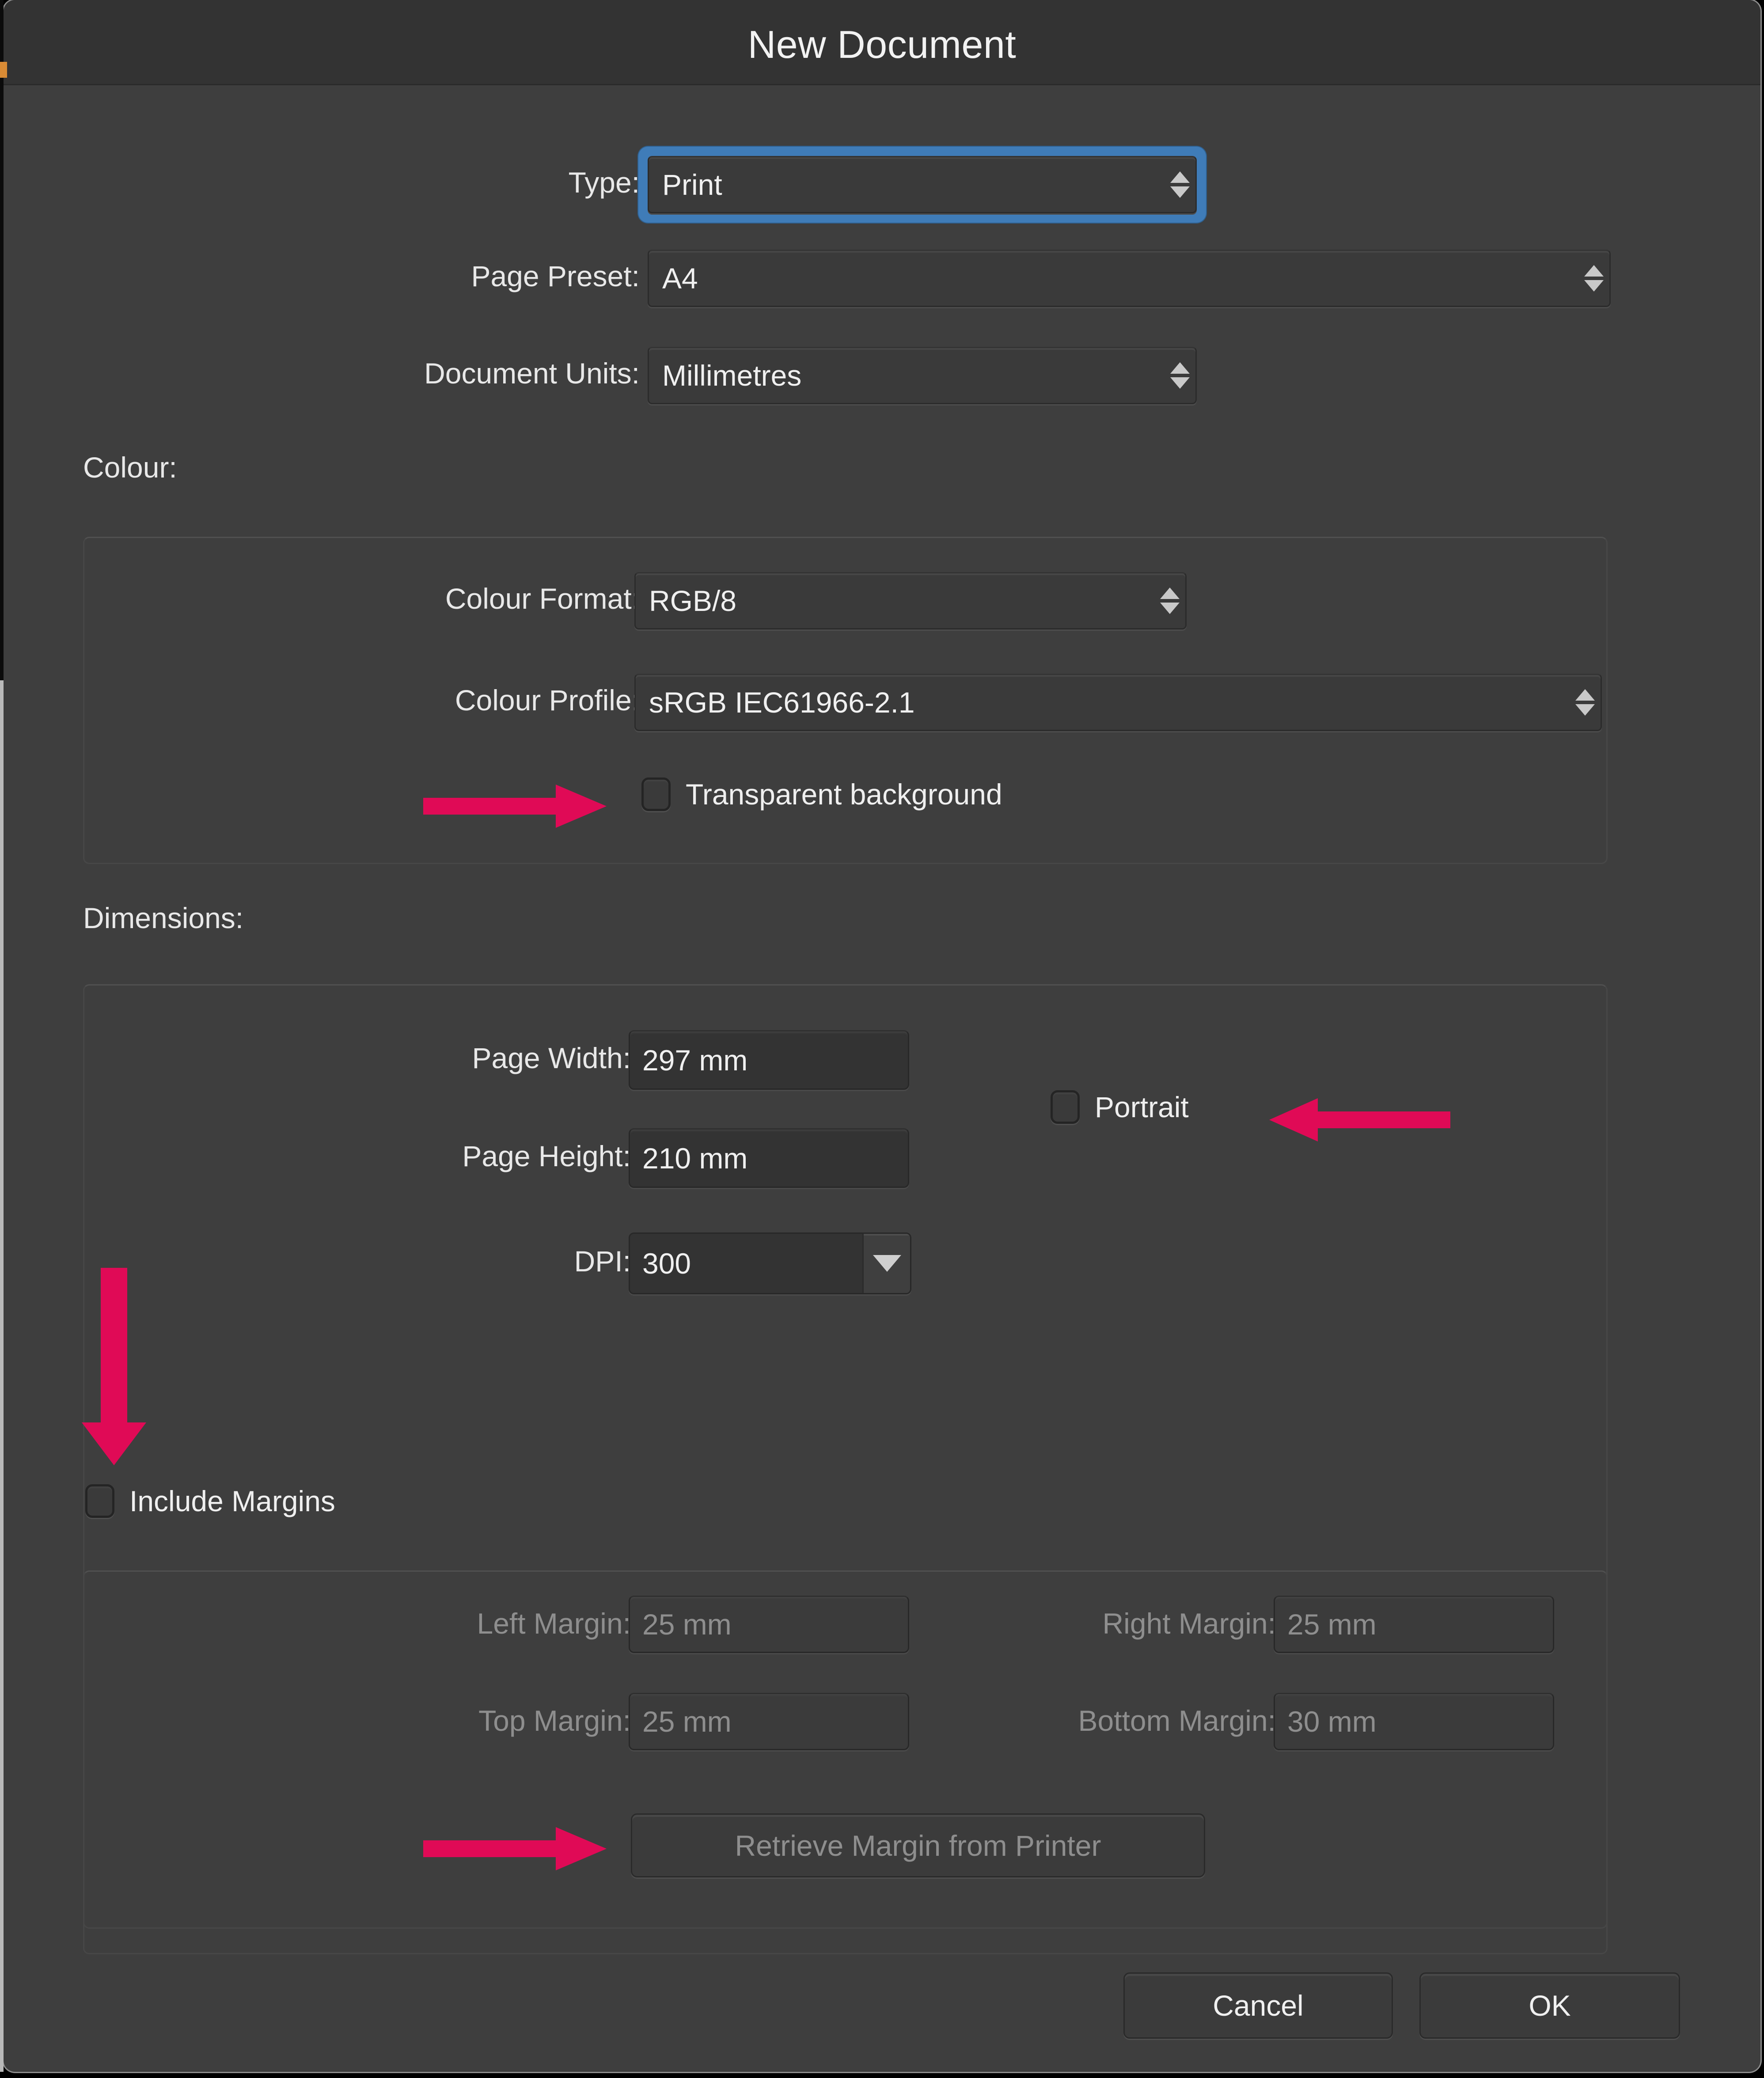  I want to click on dpi-dropdown-button, so click(886, 1263).